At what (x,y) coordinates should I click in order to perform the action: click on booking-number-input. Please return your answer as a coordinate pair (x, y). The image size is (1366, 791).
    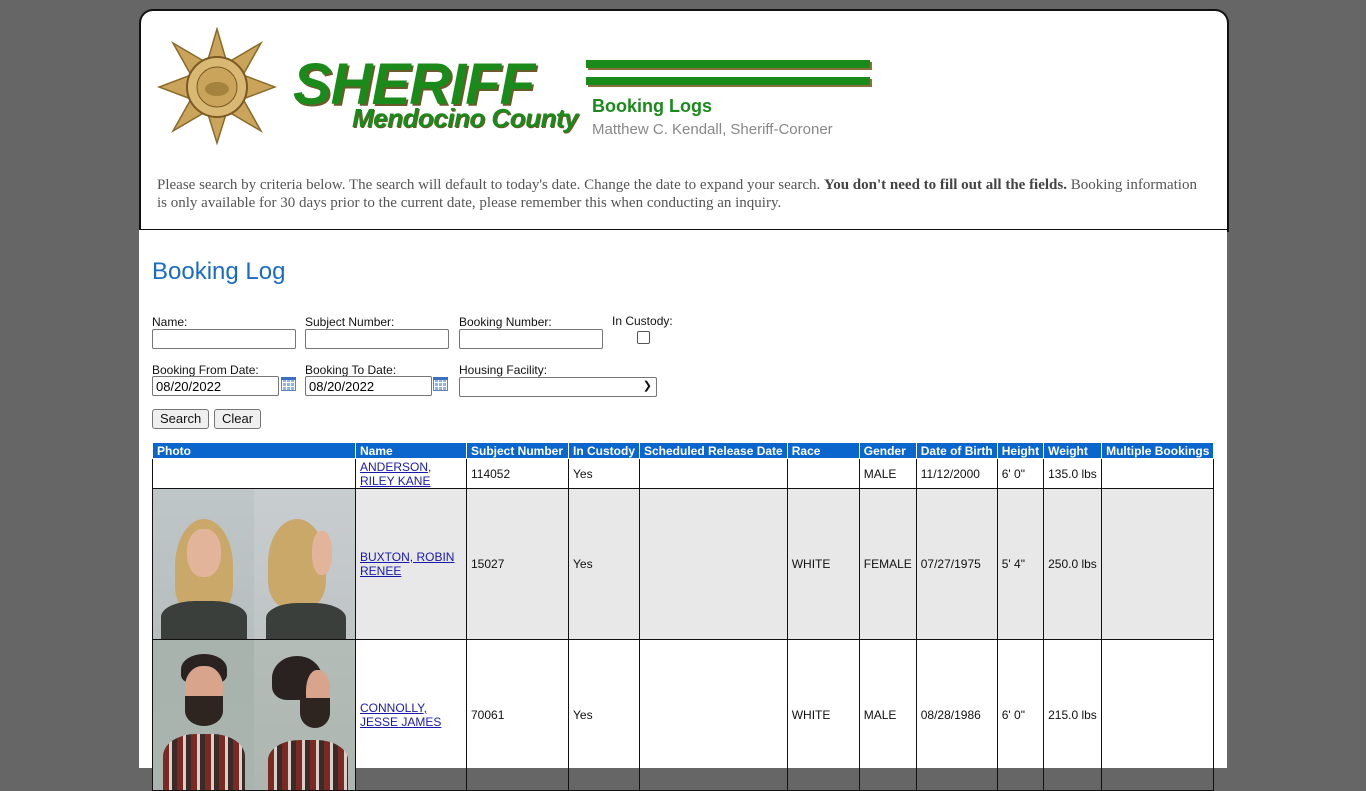
    Looking at the image, I should click on (531, 339).